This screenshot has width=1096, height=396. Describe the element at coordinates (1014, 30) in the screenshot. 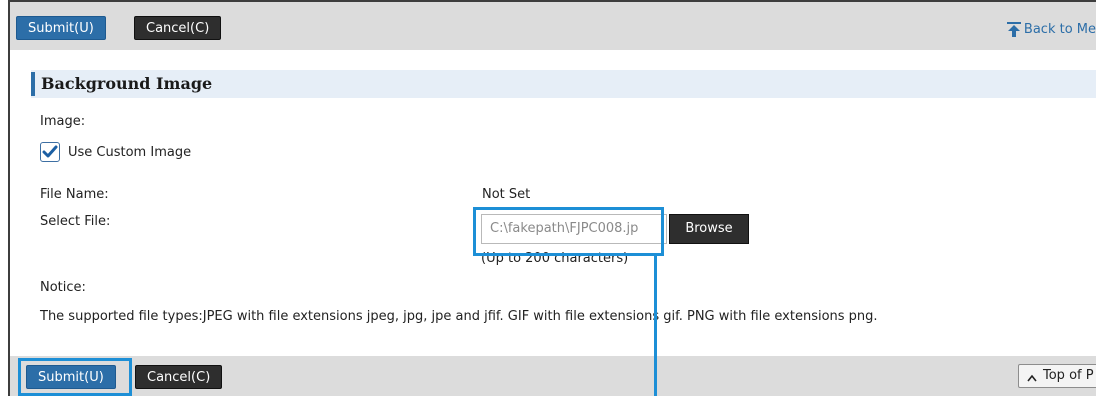

I see `back-to-menu-icon` at that location.